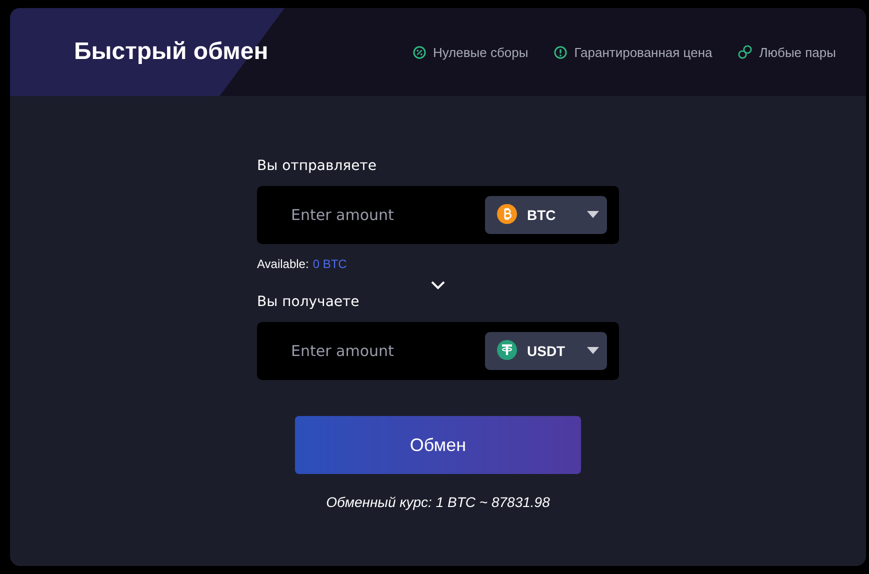 The height and width of the screenshot is (574, 869). I want to click on currency-select: BTC, so click(546, 215).